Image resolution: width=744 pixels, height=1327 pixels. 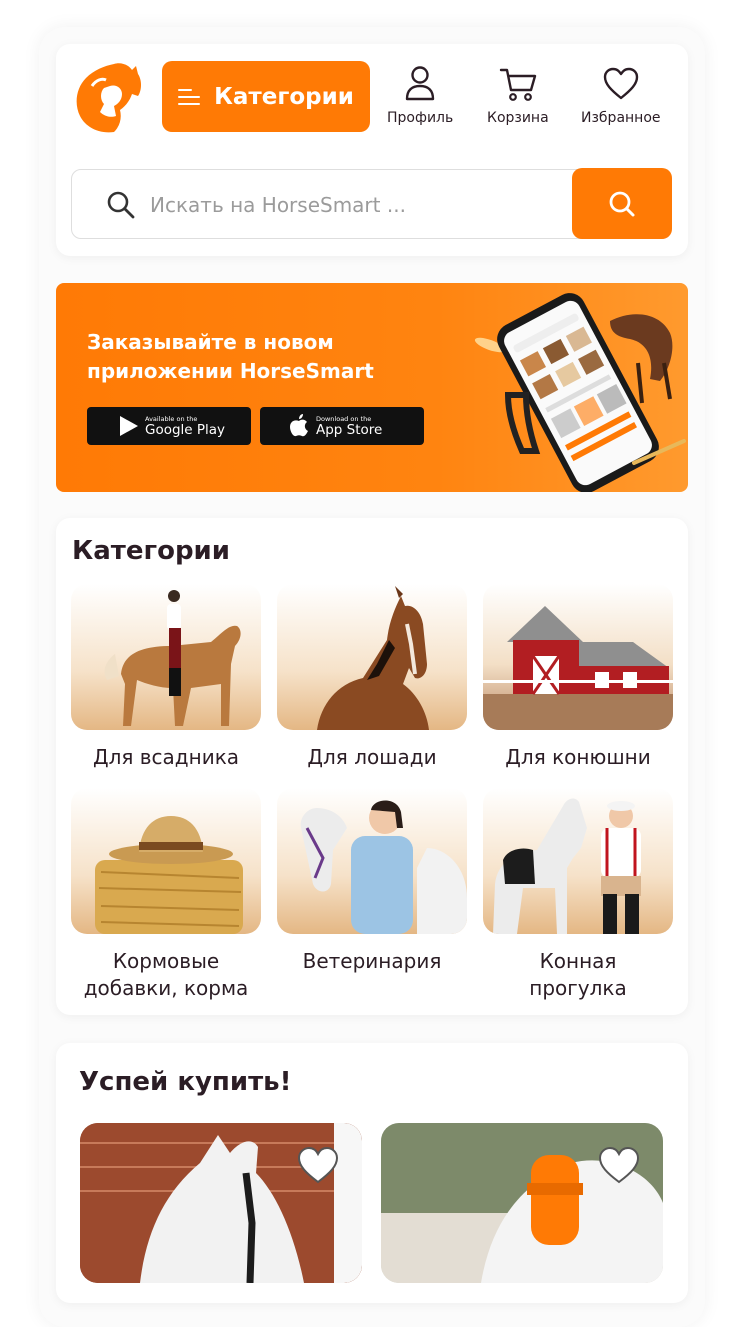 What do you see at coordinates (578, 861) in the screenshot?
I see `category-ride-image` at bounding box center [578, 861].